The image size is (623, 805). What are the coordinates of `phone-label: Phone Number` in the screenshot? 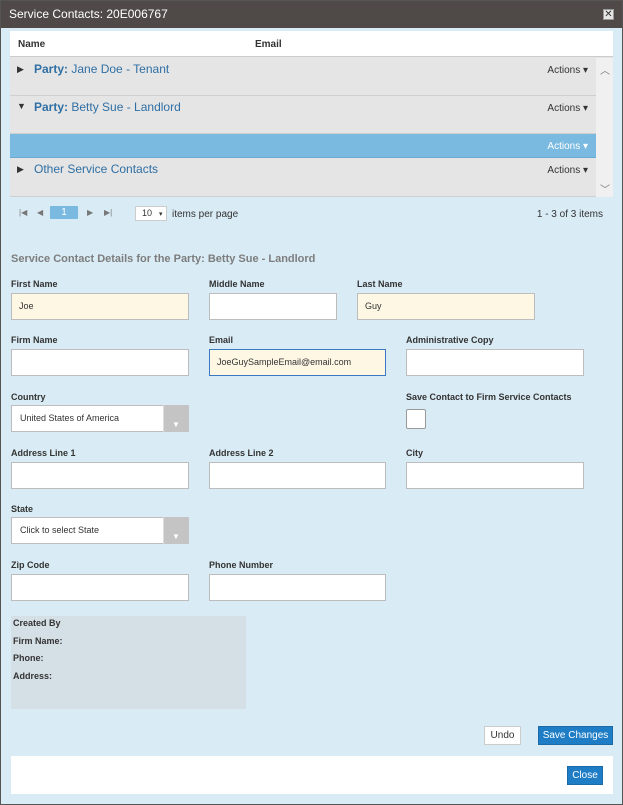 It's located at (241, 565).